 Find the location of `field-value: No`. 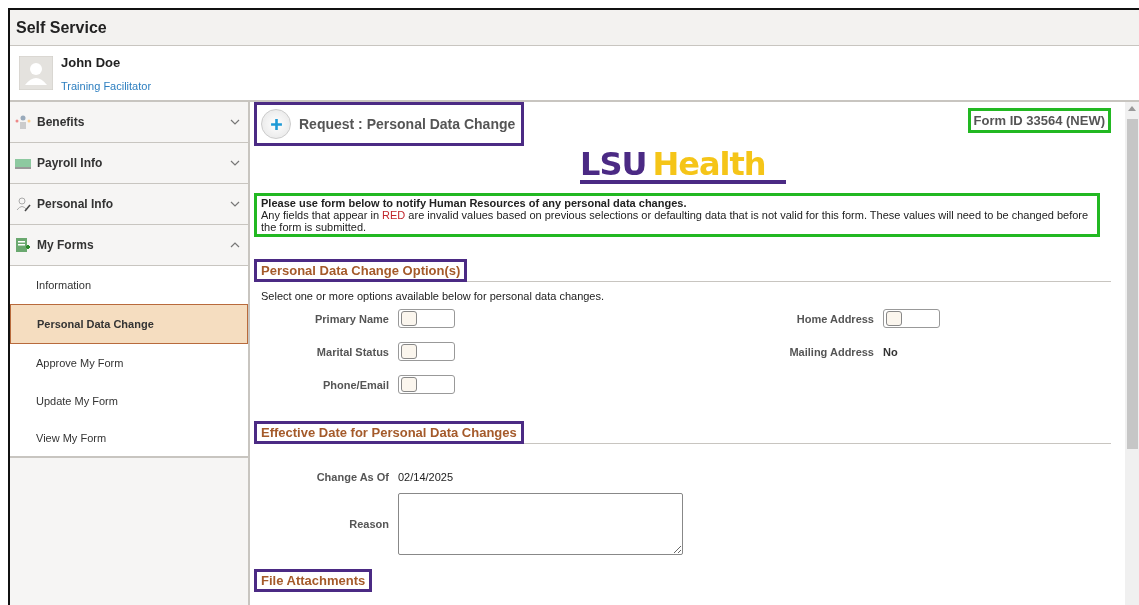

field-value: No is located at coordinates (890, 351).